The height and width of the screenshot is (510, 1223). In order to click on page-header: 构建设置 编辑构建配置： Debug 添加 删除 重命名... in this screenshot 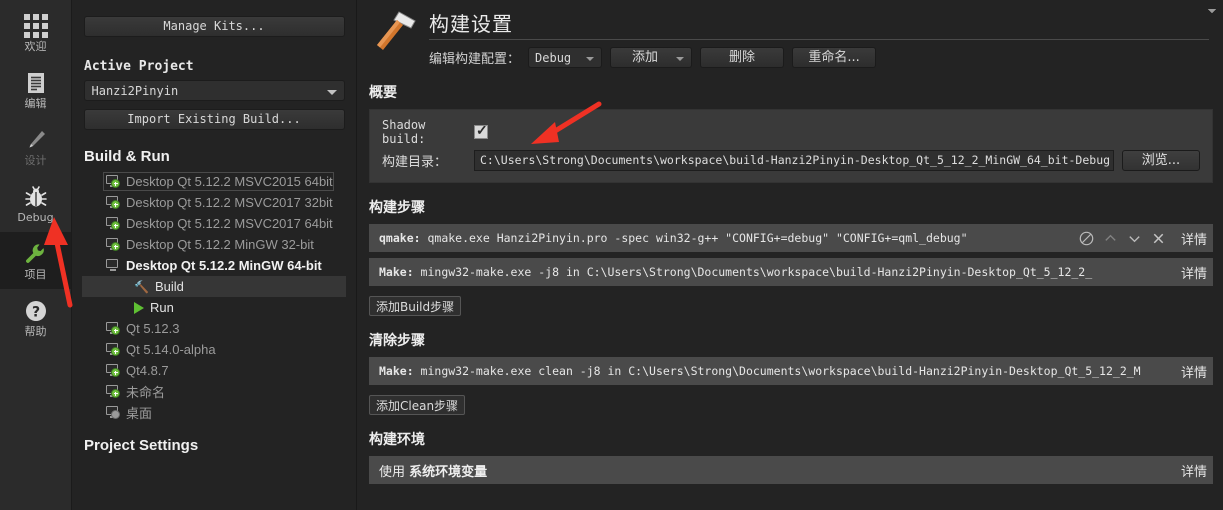, I will do `click(790, 34)`.